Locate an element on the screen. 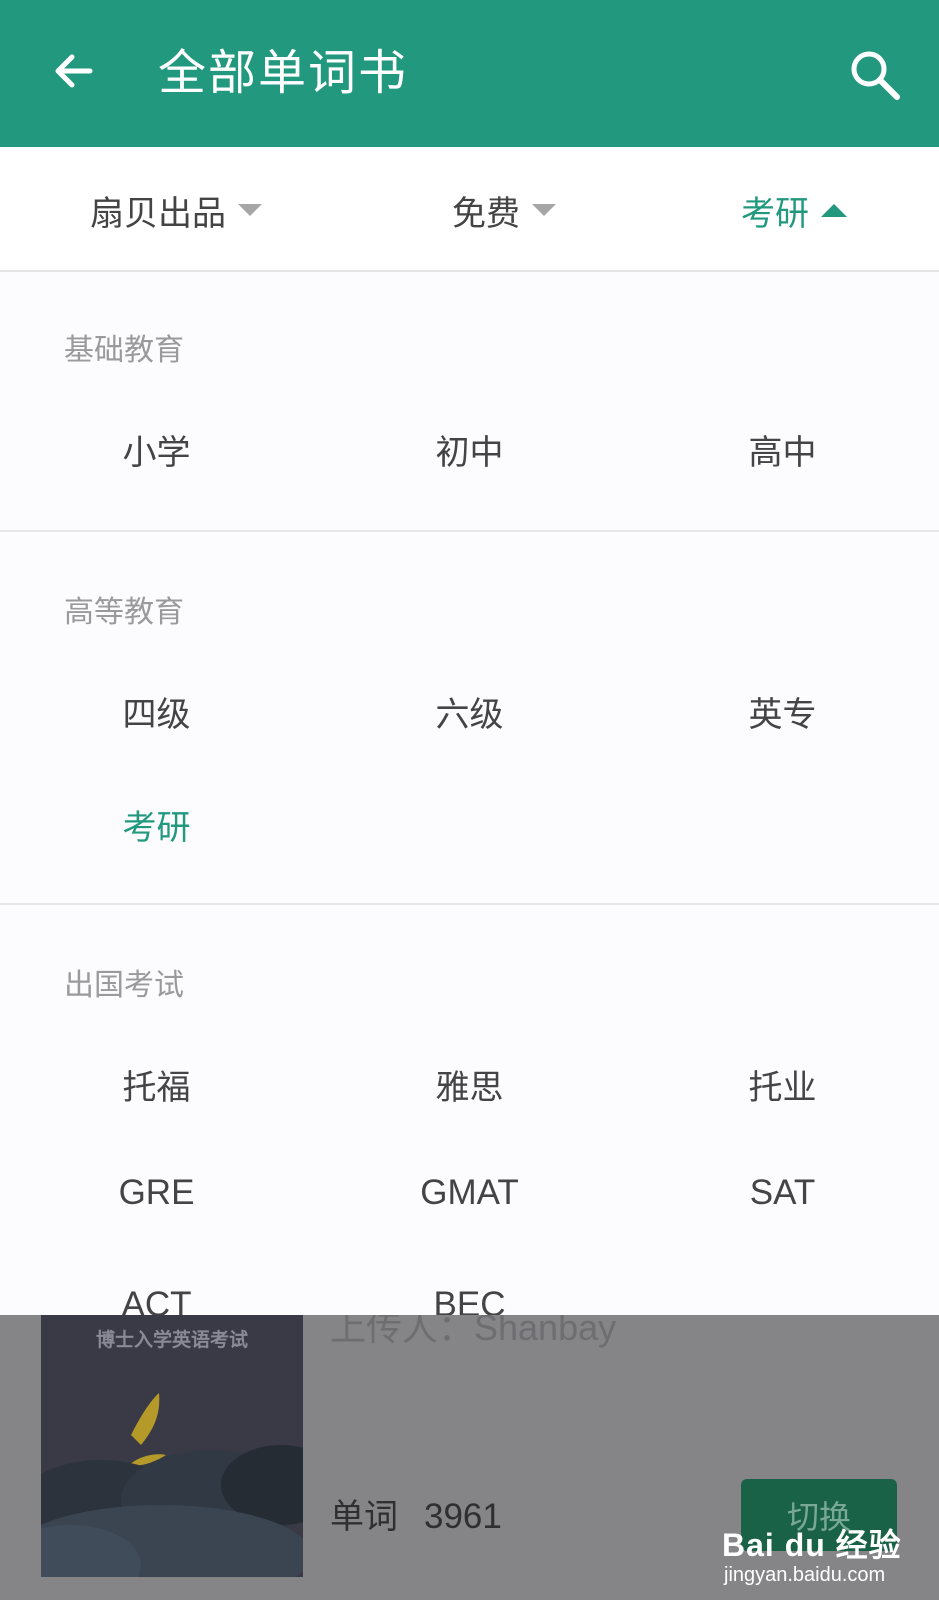 The image size is (939, 1600). search-button is located at coordinates (875, 75).